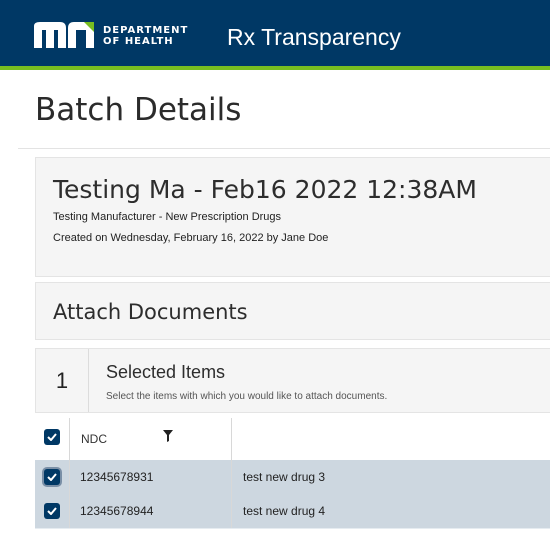  I want to click on logo-text-line1: DEPARTMENT, so click(146, 30).